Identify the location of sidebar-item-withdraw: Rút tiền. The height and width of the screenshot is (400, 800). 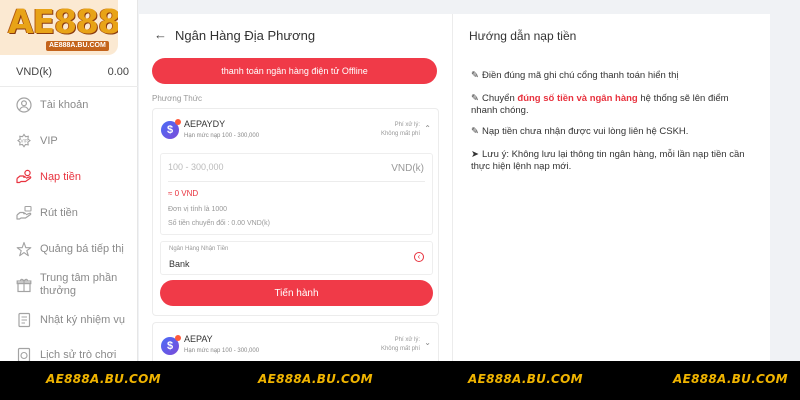
(69, 213).